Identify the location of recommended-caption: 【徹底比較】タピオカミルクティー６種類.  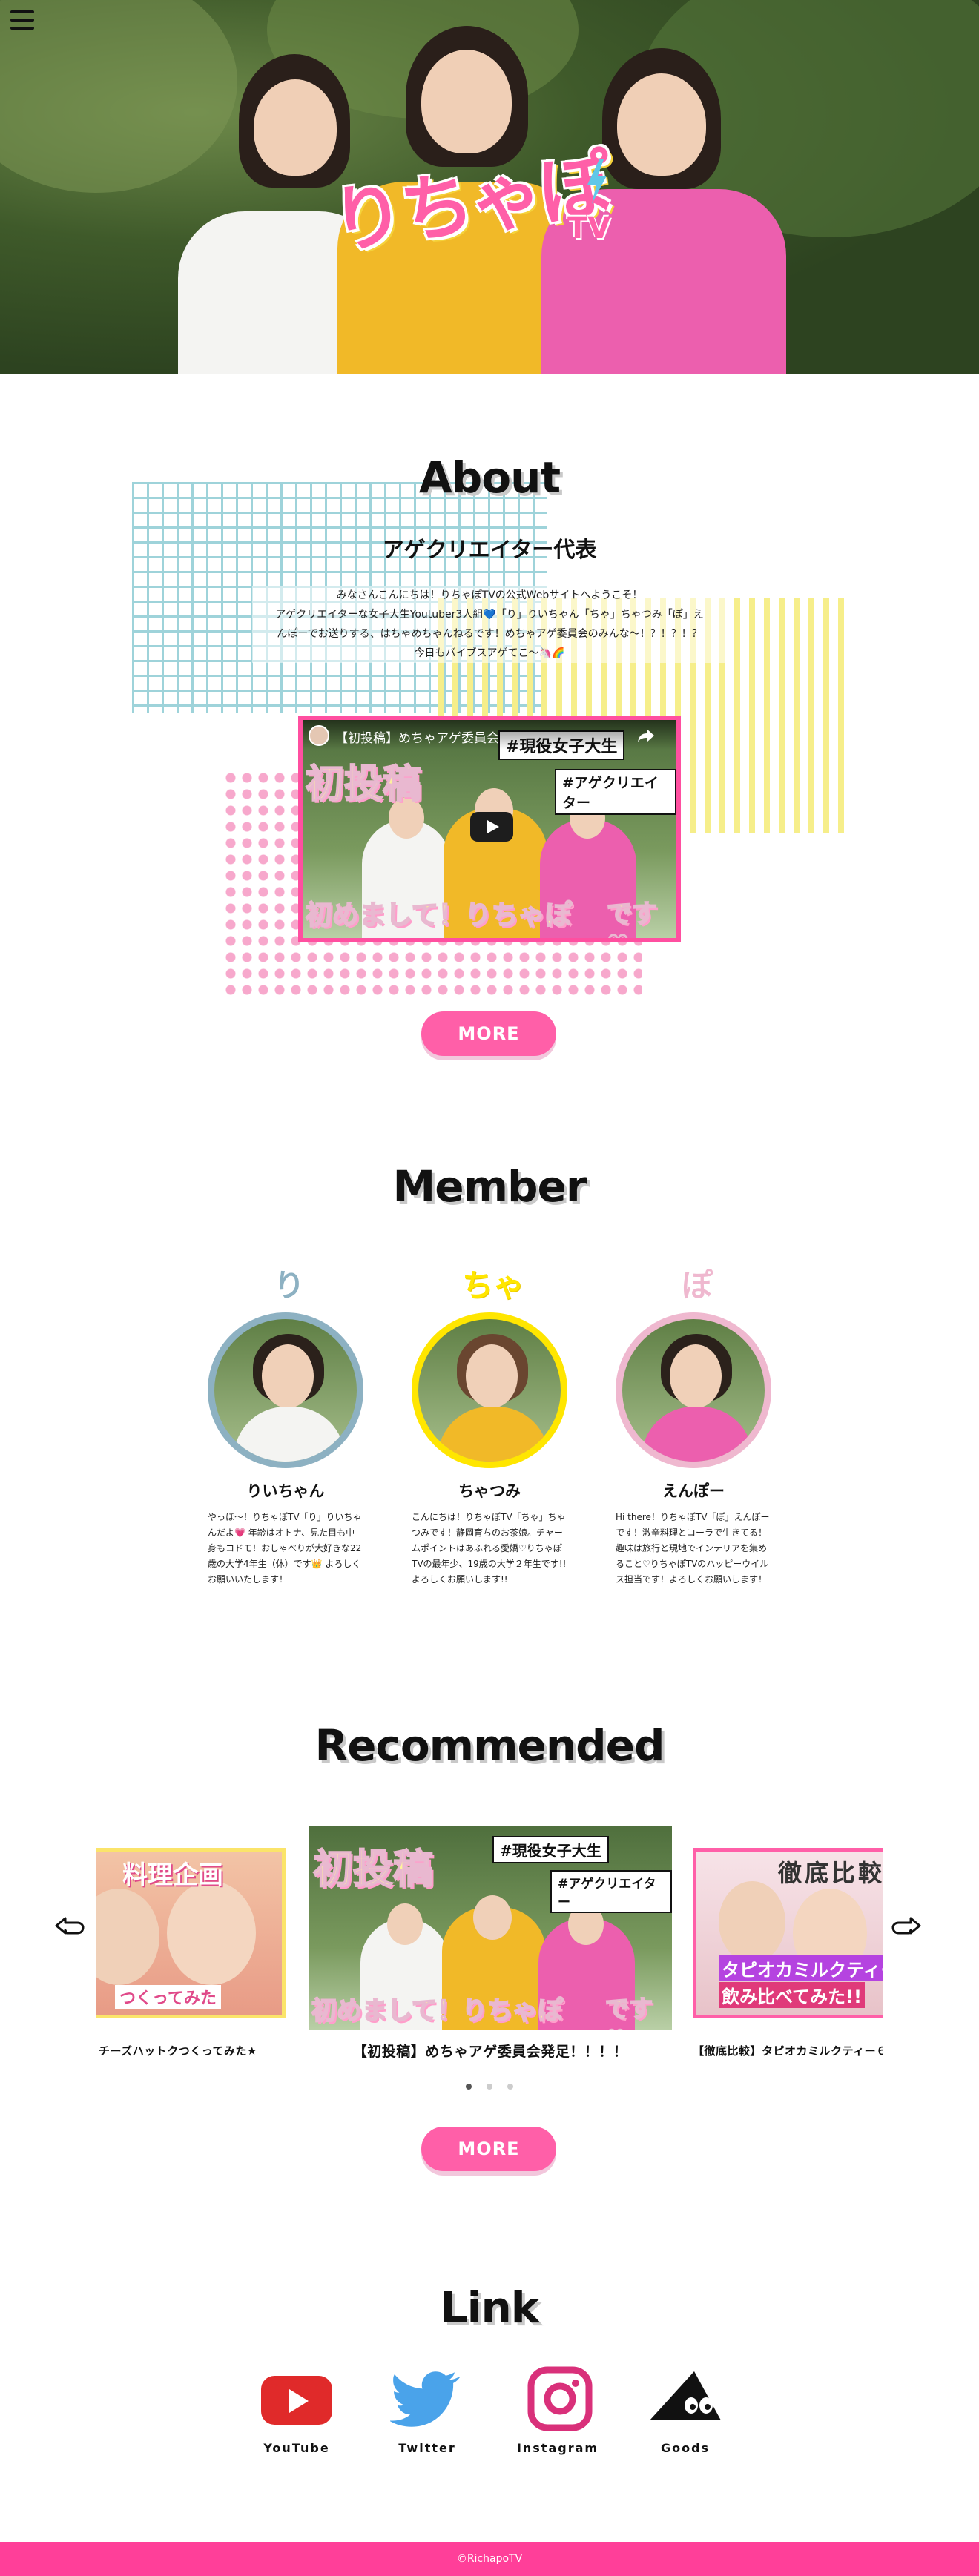
(788, 2051).